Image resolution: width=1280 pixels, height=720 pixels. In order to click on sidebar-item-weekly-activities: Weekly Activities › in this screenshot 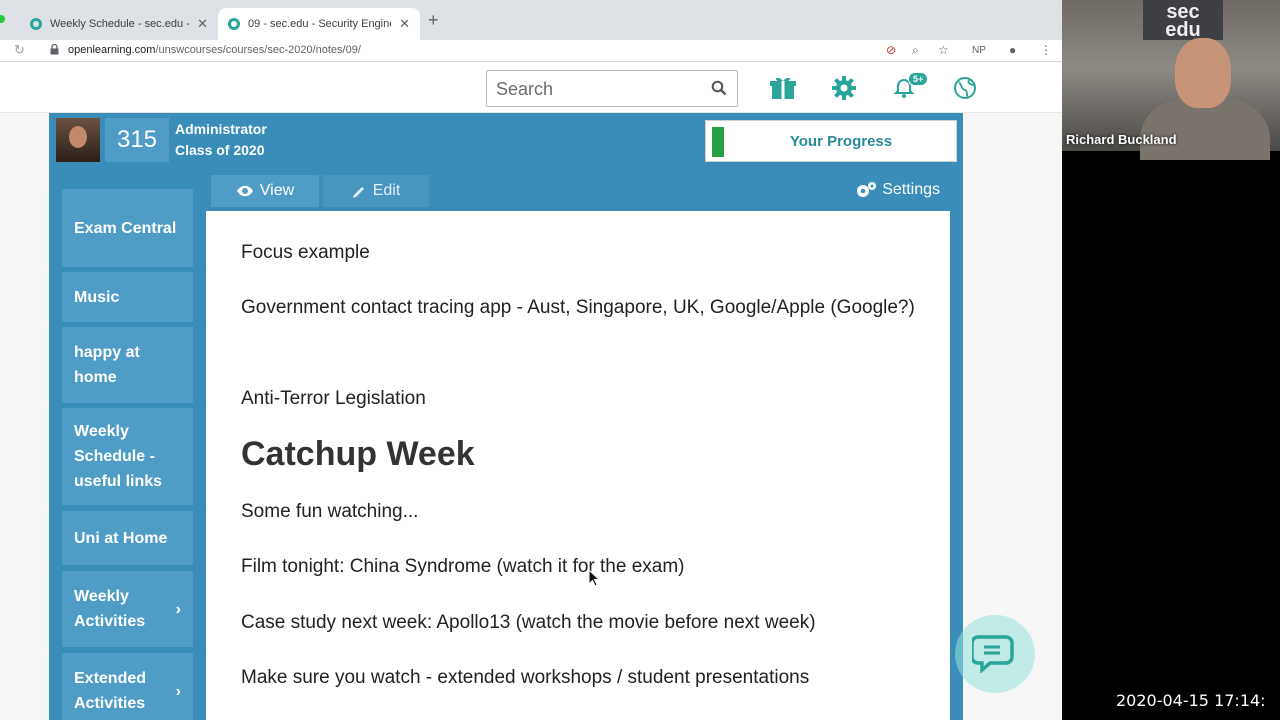, I will do `click(127, 609)`.